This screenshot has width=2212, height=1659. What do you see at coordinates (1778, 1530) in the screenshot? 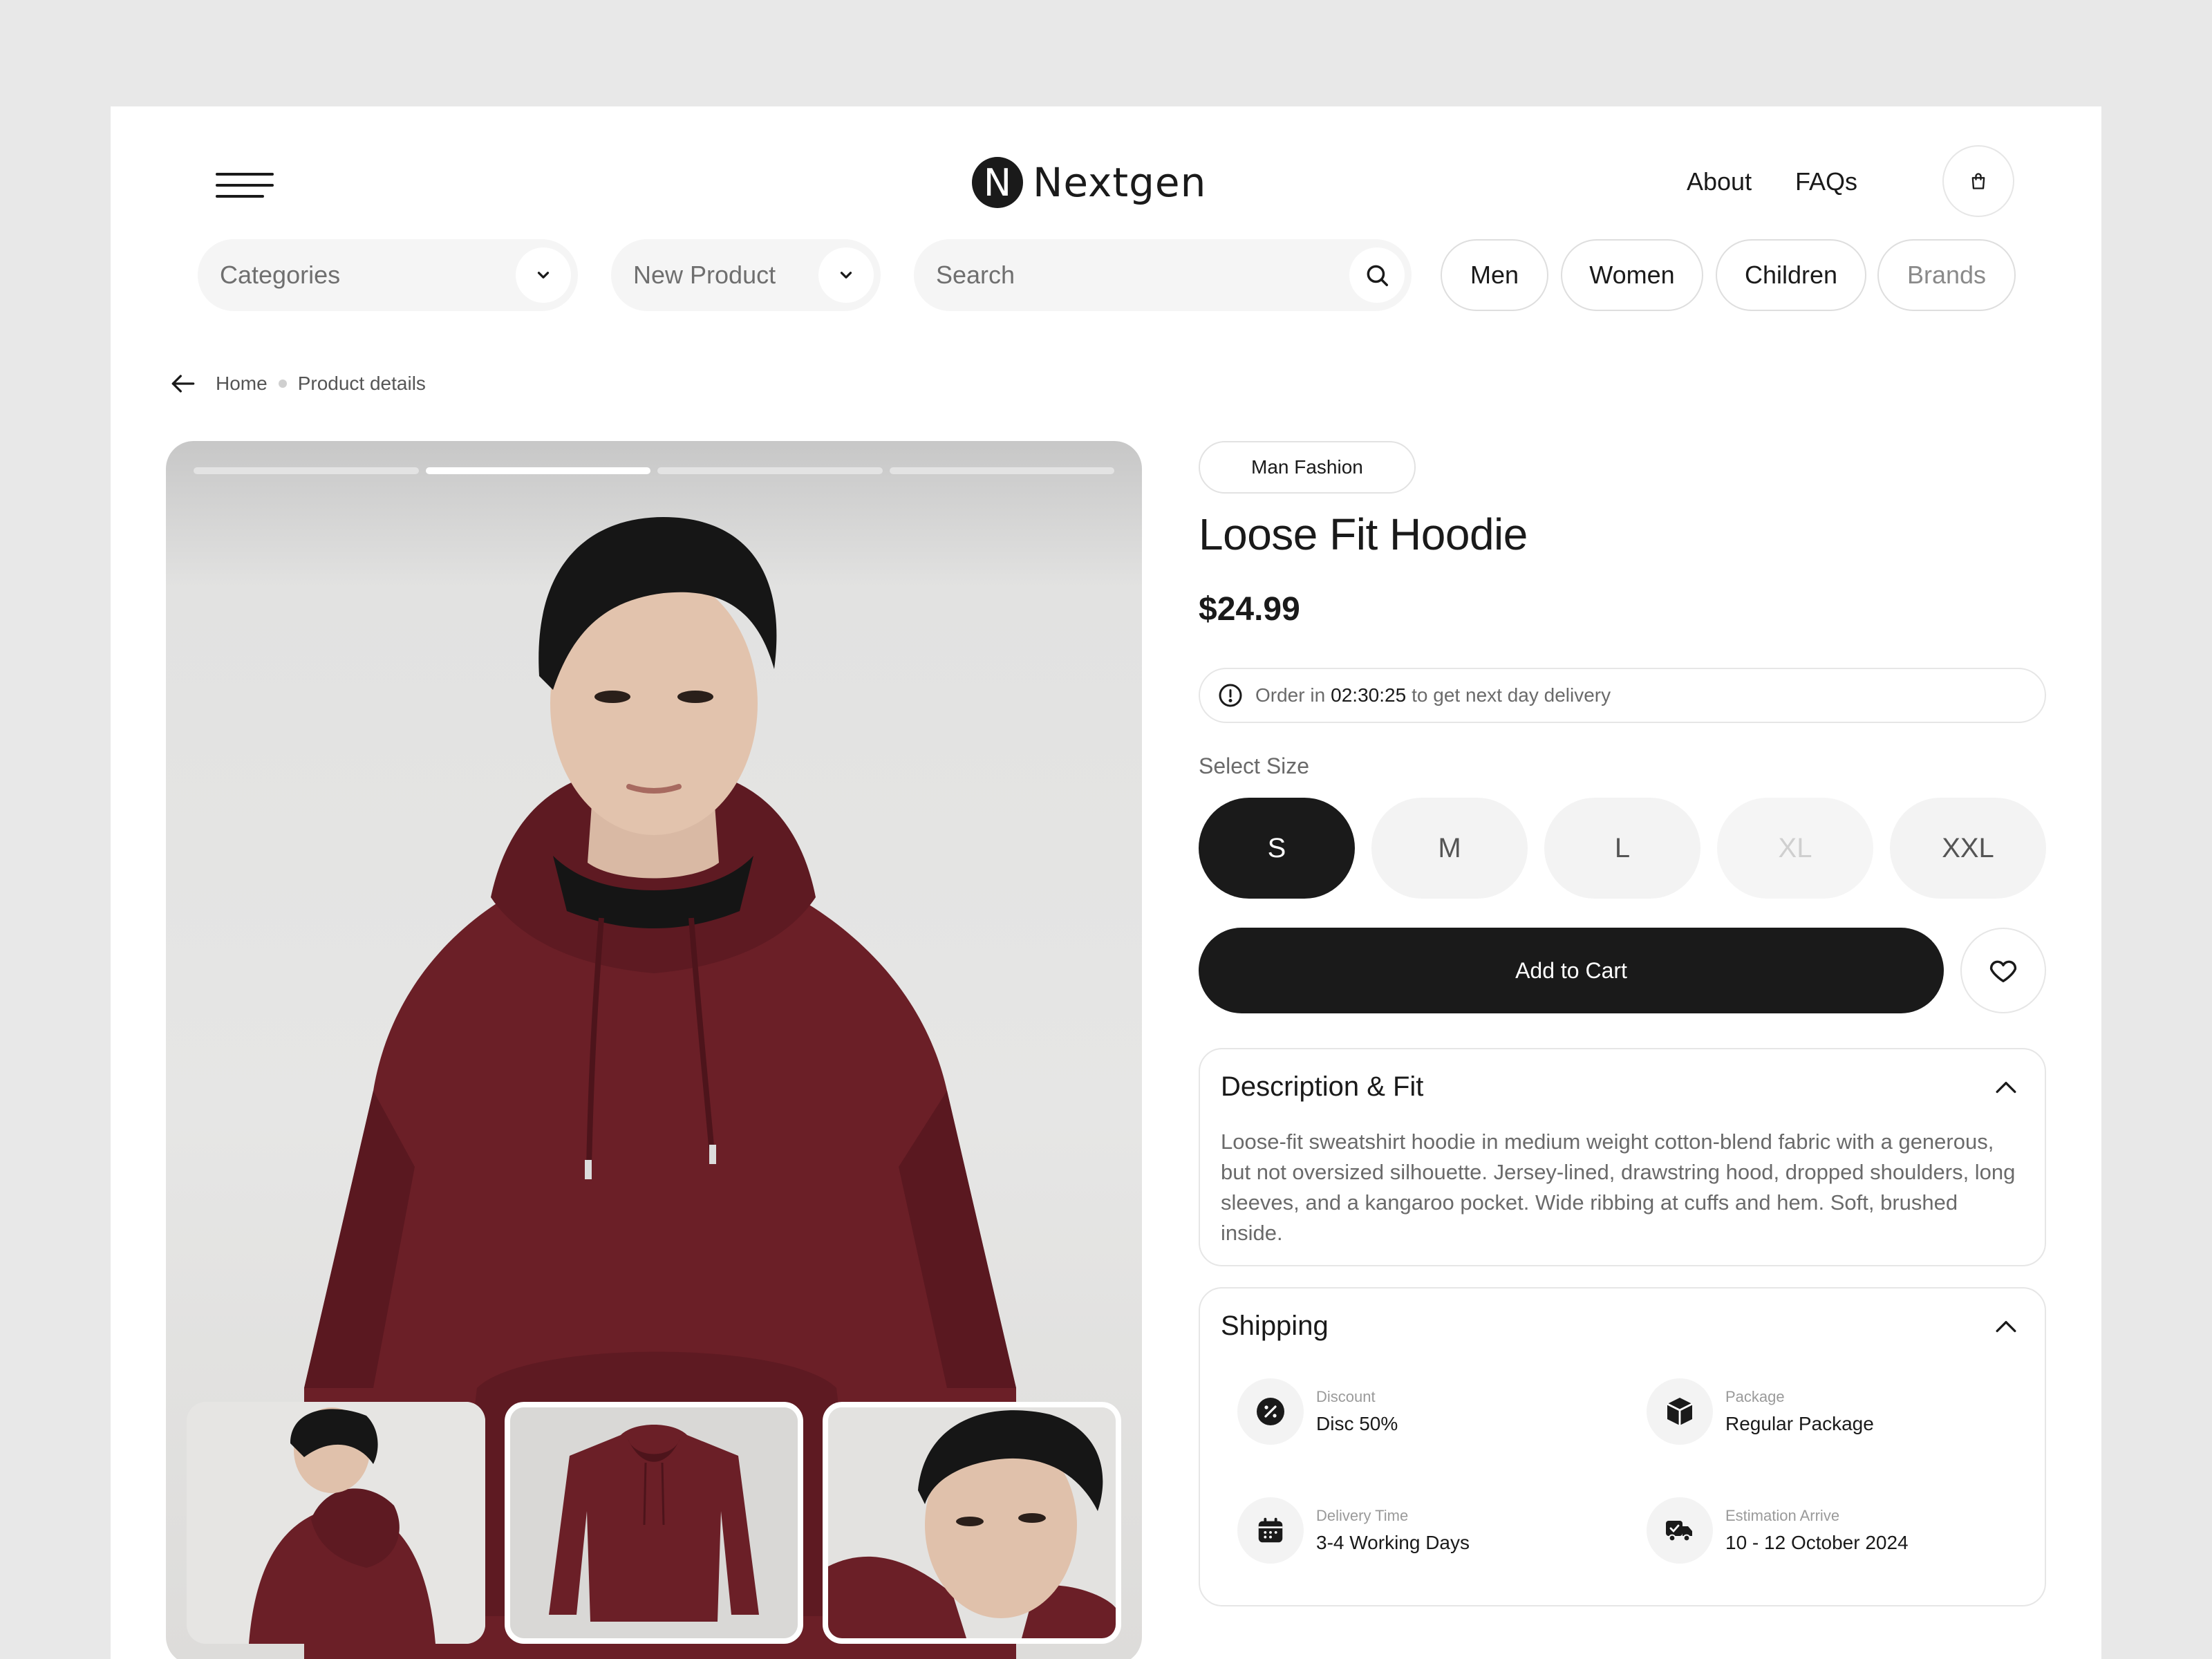
I see `shipping-item-estimation-arrive: Estimation Arrive 10 - 12 October 2024` at bounding box center [1778, 1530].